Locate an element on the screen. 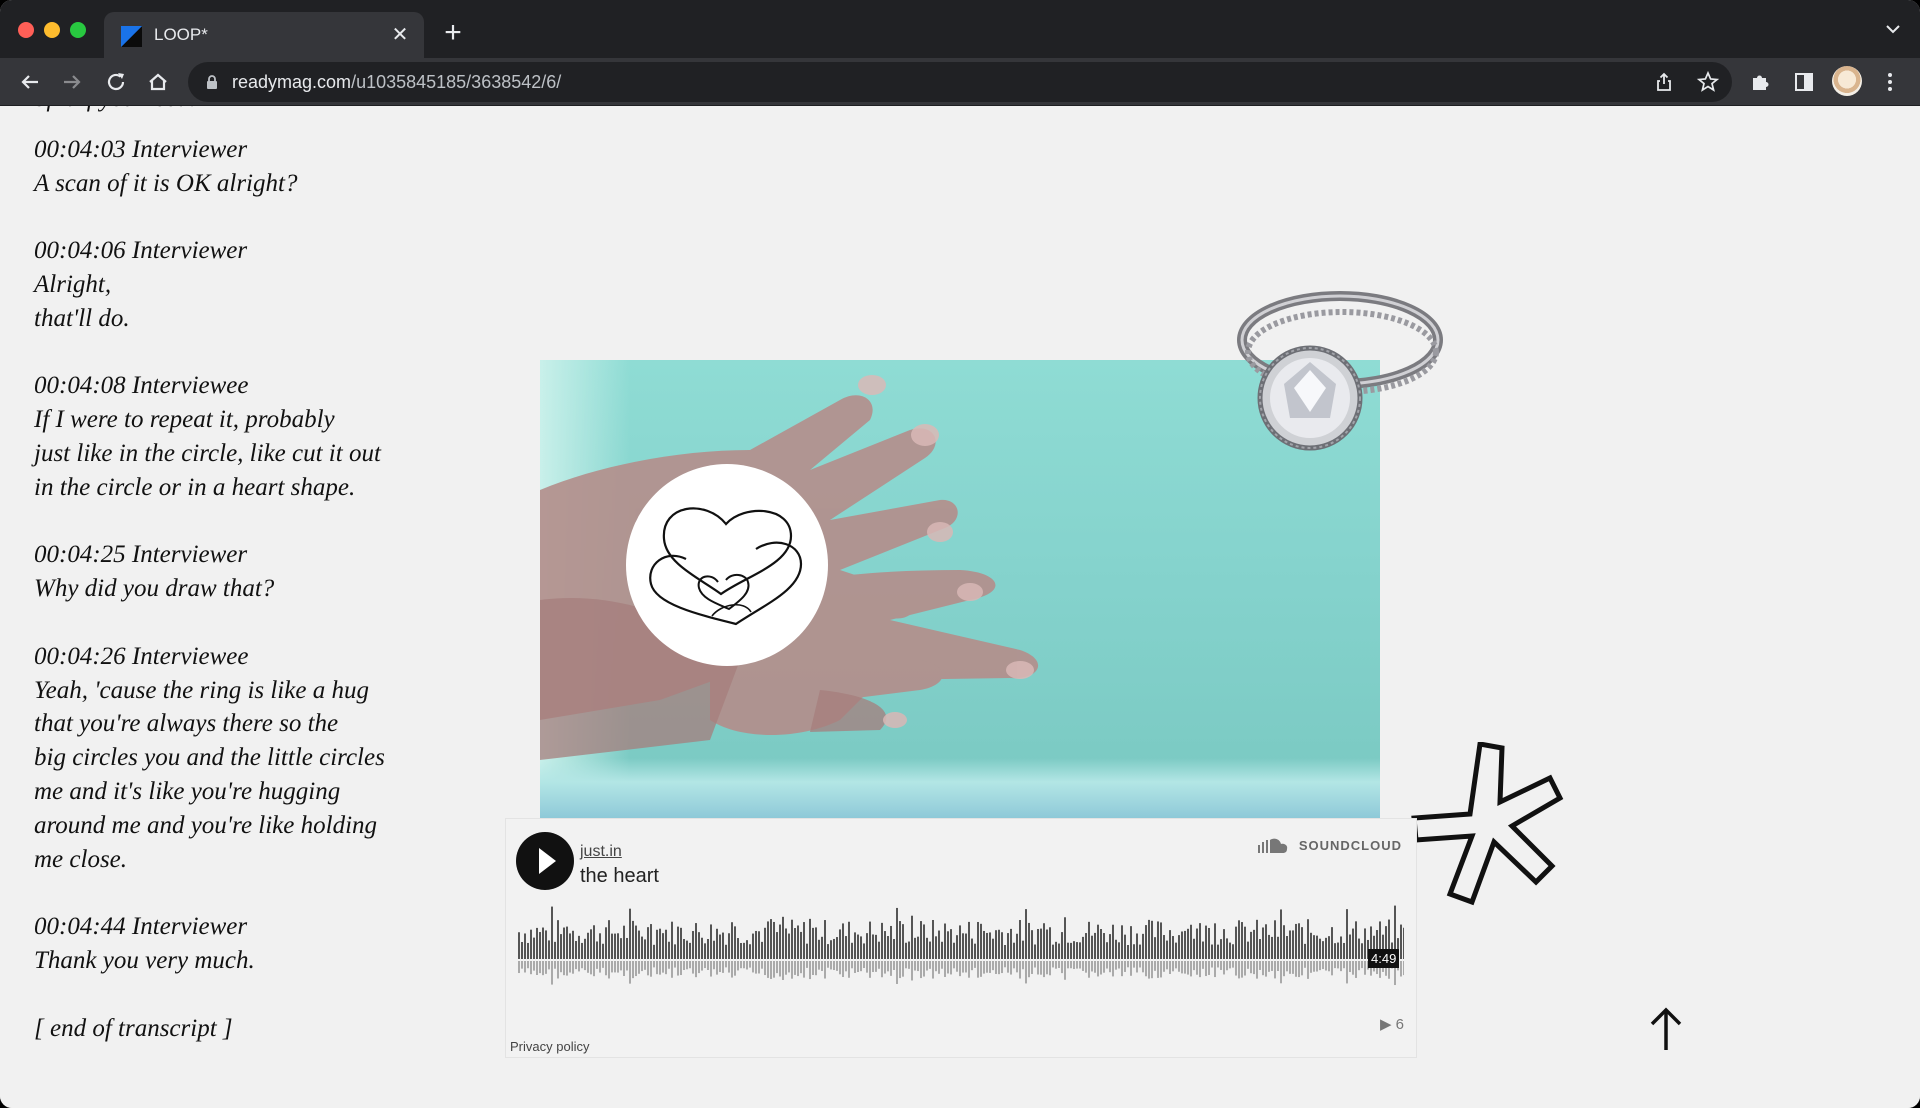 Image resolution: width=1920 pixels, height=1108 pixels. forward-arrow-icon is located at coordinates (72, 82).